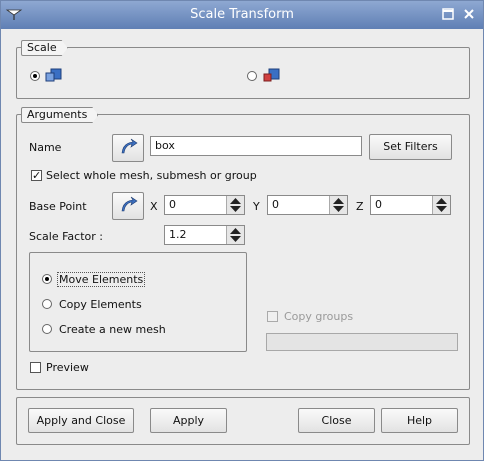  What do you see at coordinates (101, 279) in the screenshot?
I see `move-elements-label: Move Elements` at bounding box center [101, 279].